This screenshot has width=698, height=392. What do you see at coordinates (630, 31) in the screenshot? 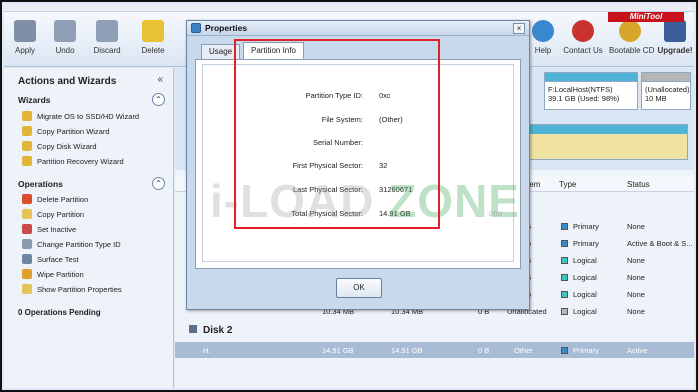
I see `cd-icon` at bounding box center [630, 31].